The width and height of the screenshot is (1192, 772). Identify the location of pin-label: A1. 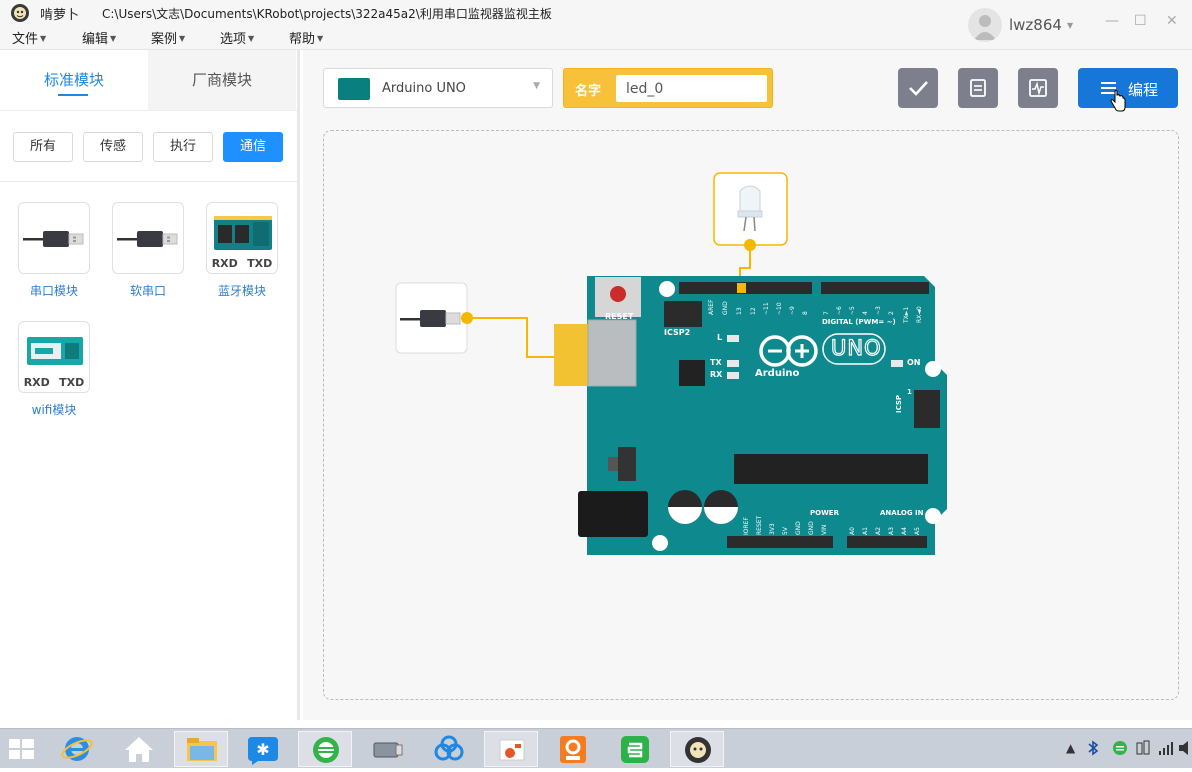
(865, 531).